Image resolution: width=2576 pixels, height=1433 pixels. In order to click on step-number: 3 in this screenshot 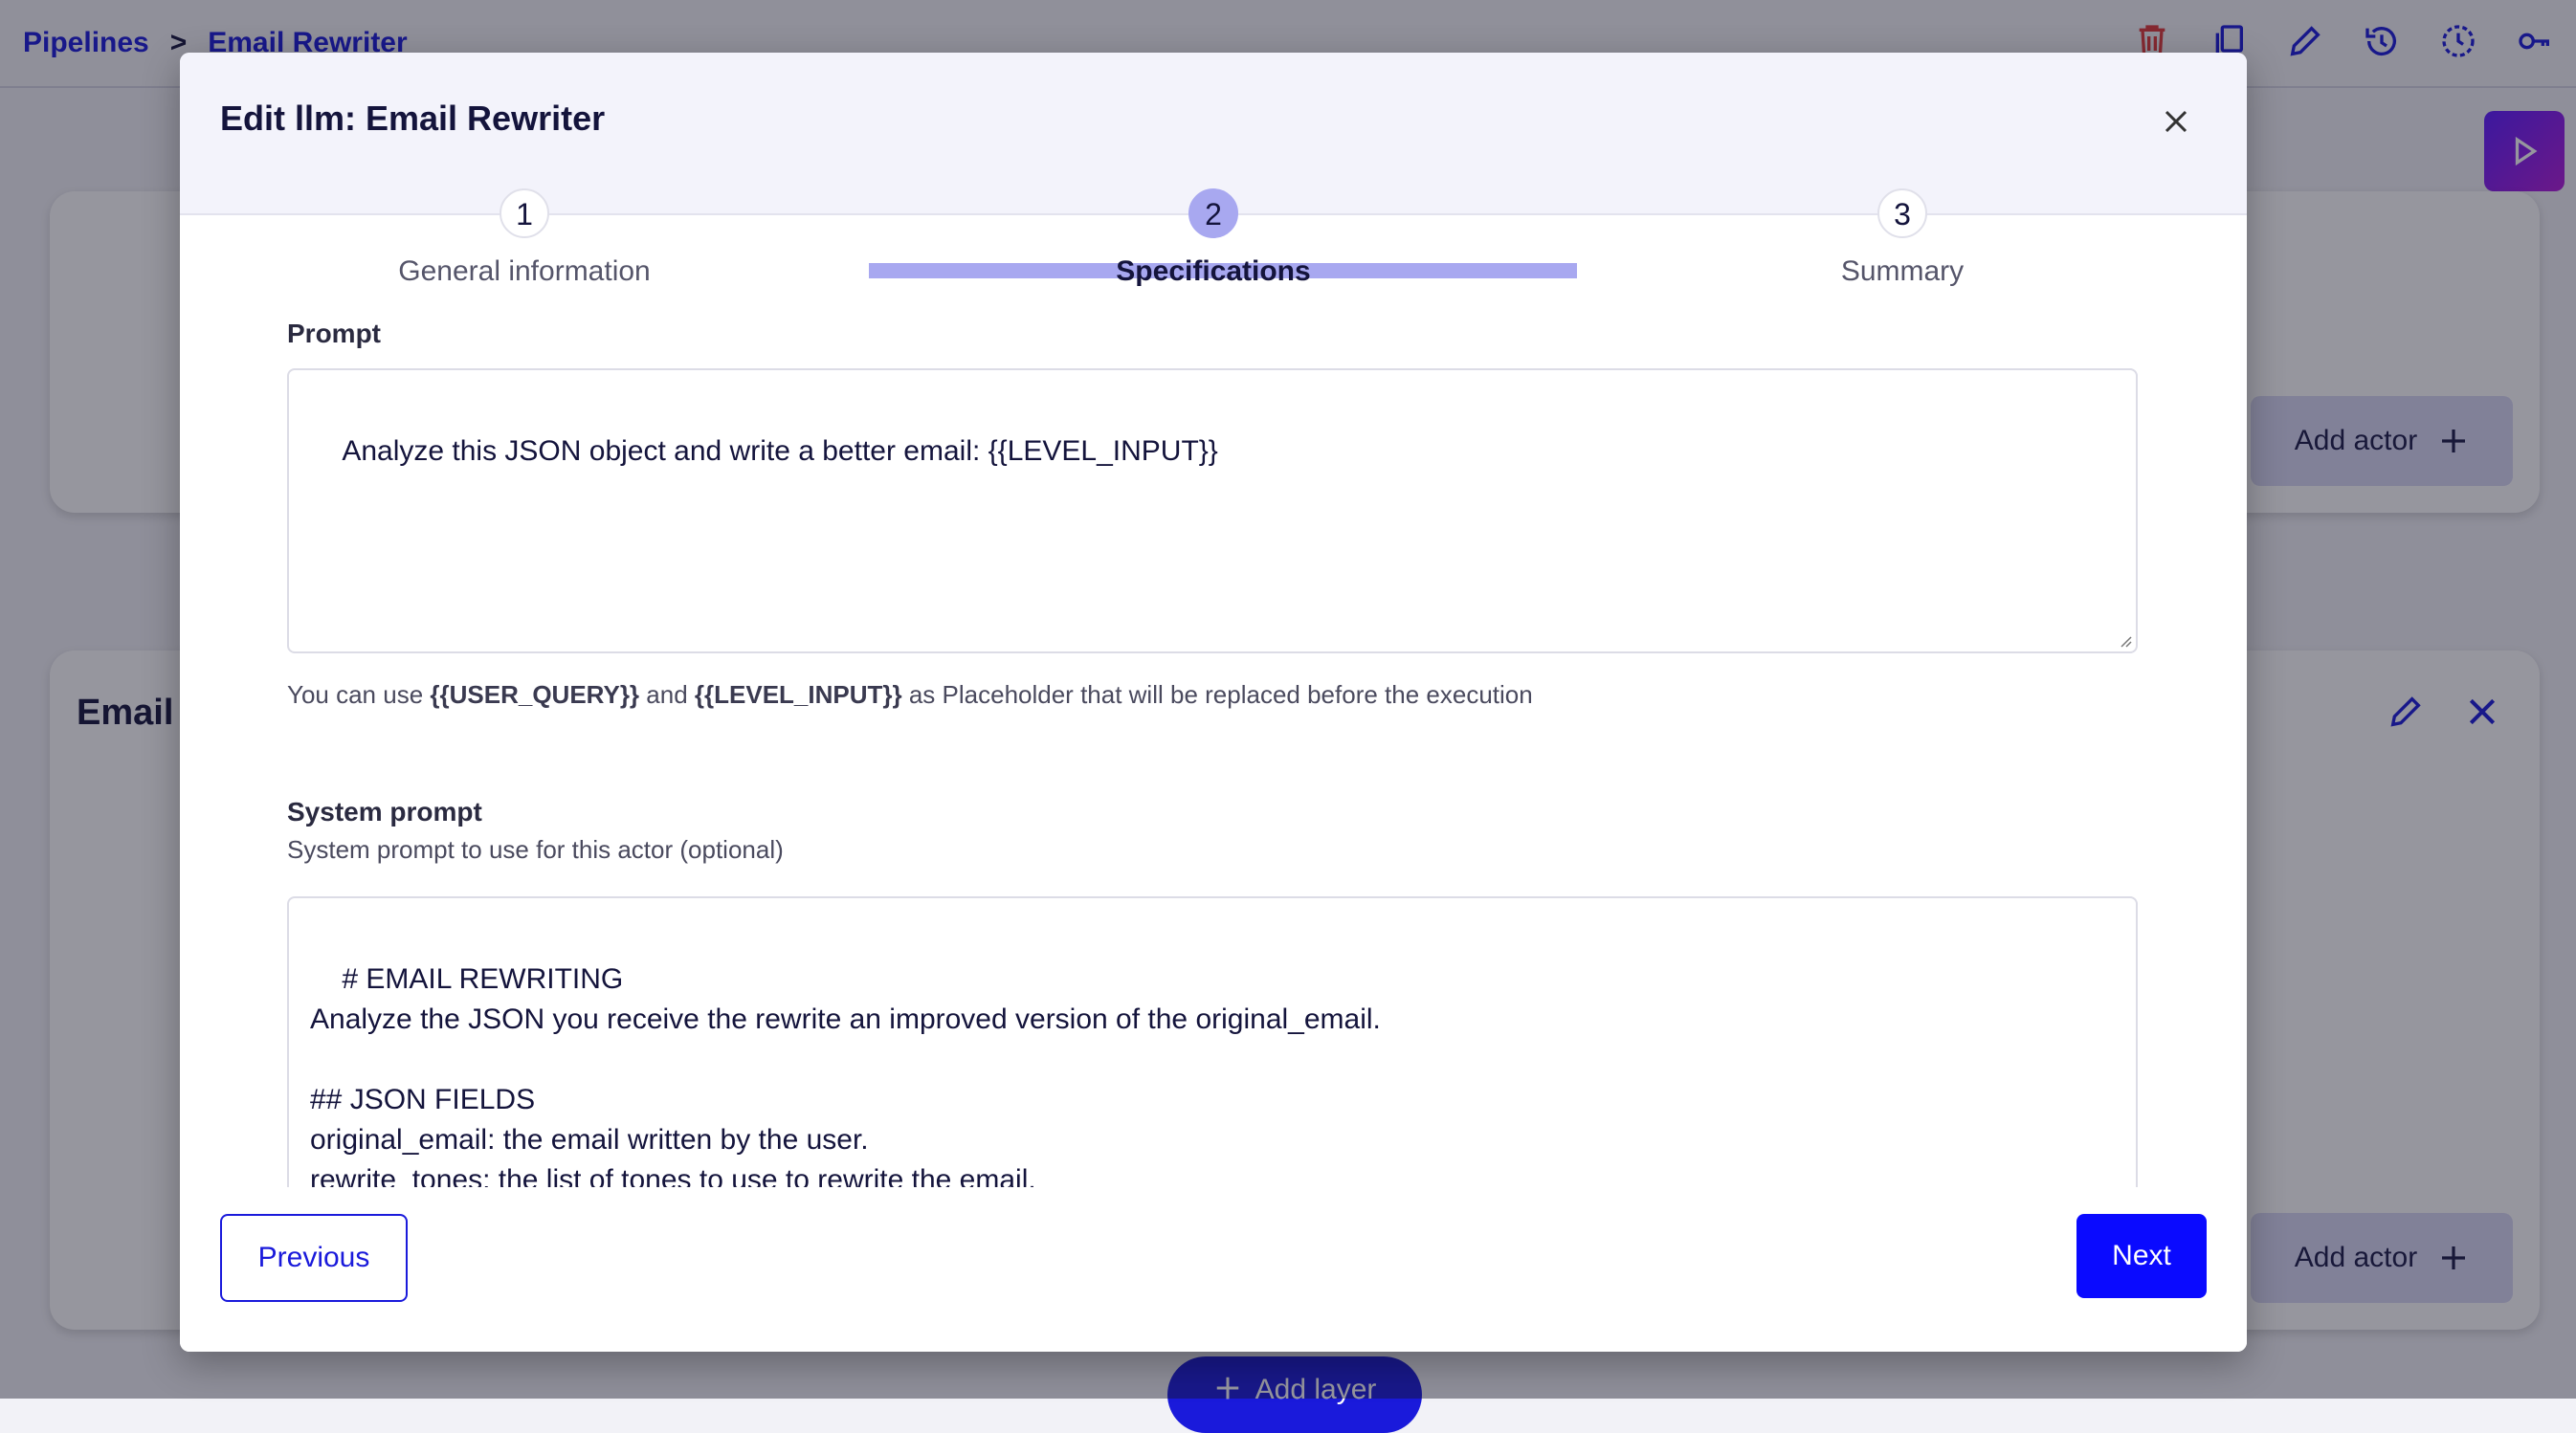, I will do `click(1902, 213)`.